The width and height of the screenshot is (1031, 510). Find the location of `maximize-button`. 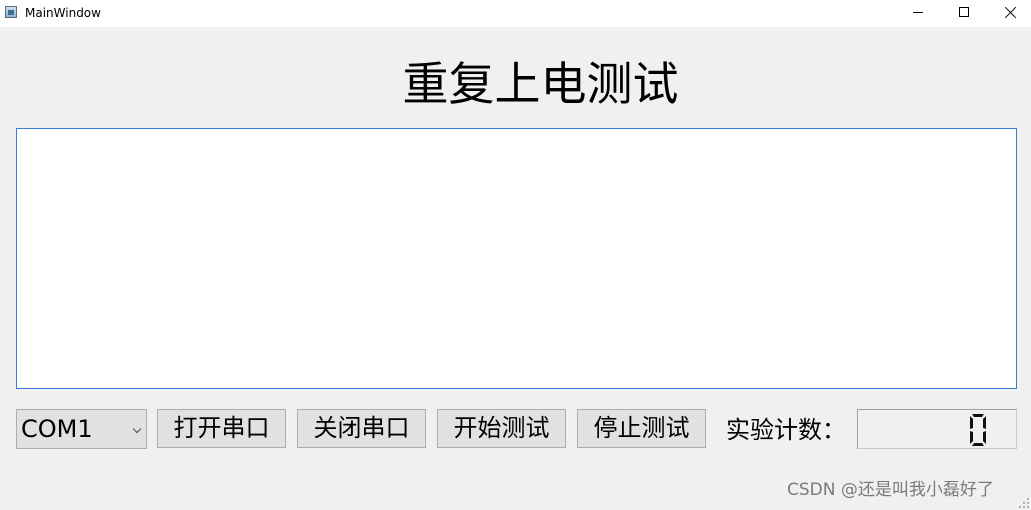

maximize-button is located at coordinates (964, 13).